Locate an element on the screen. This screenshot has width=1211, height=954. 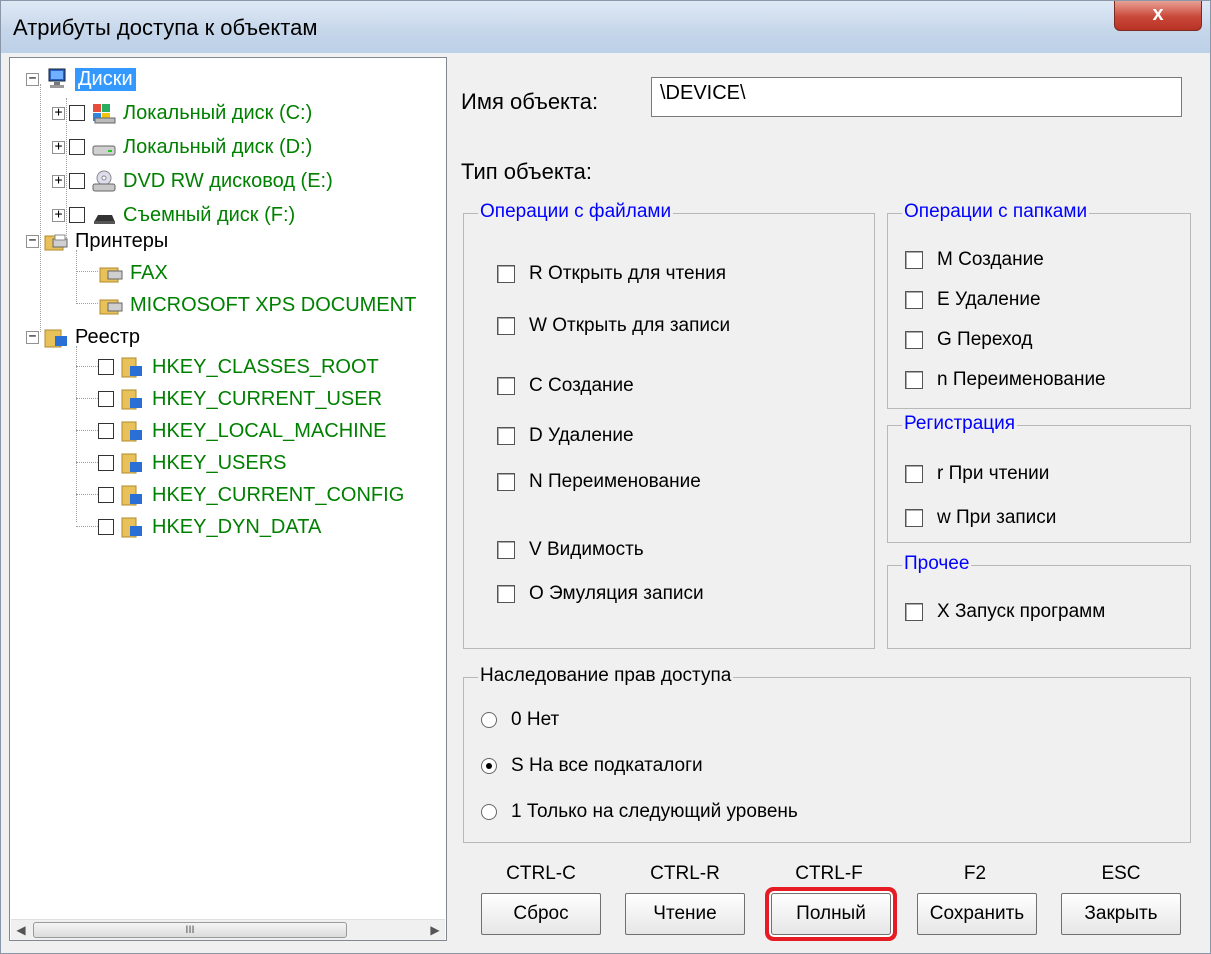
checkbox-label: X Запуск программ is located at coordinates (1021, 611).